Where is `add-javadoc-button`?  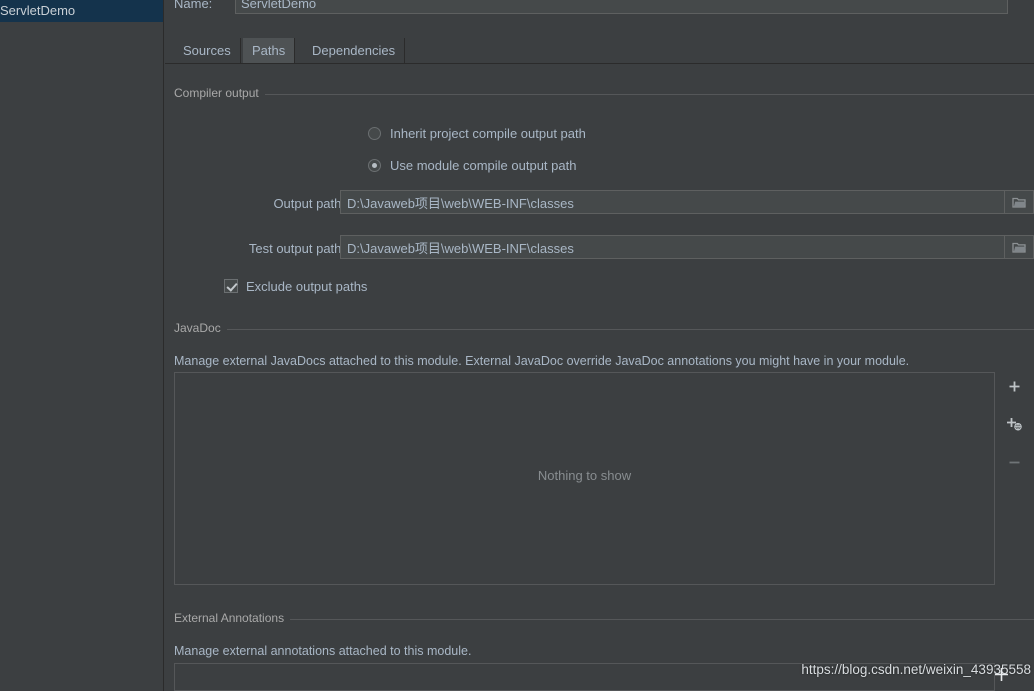
add-javadoc-button is located at coordinates (1014, 386).